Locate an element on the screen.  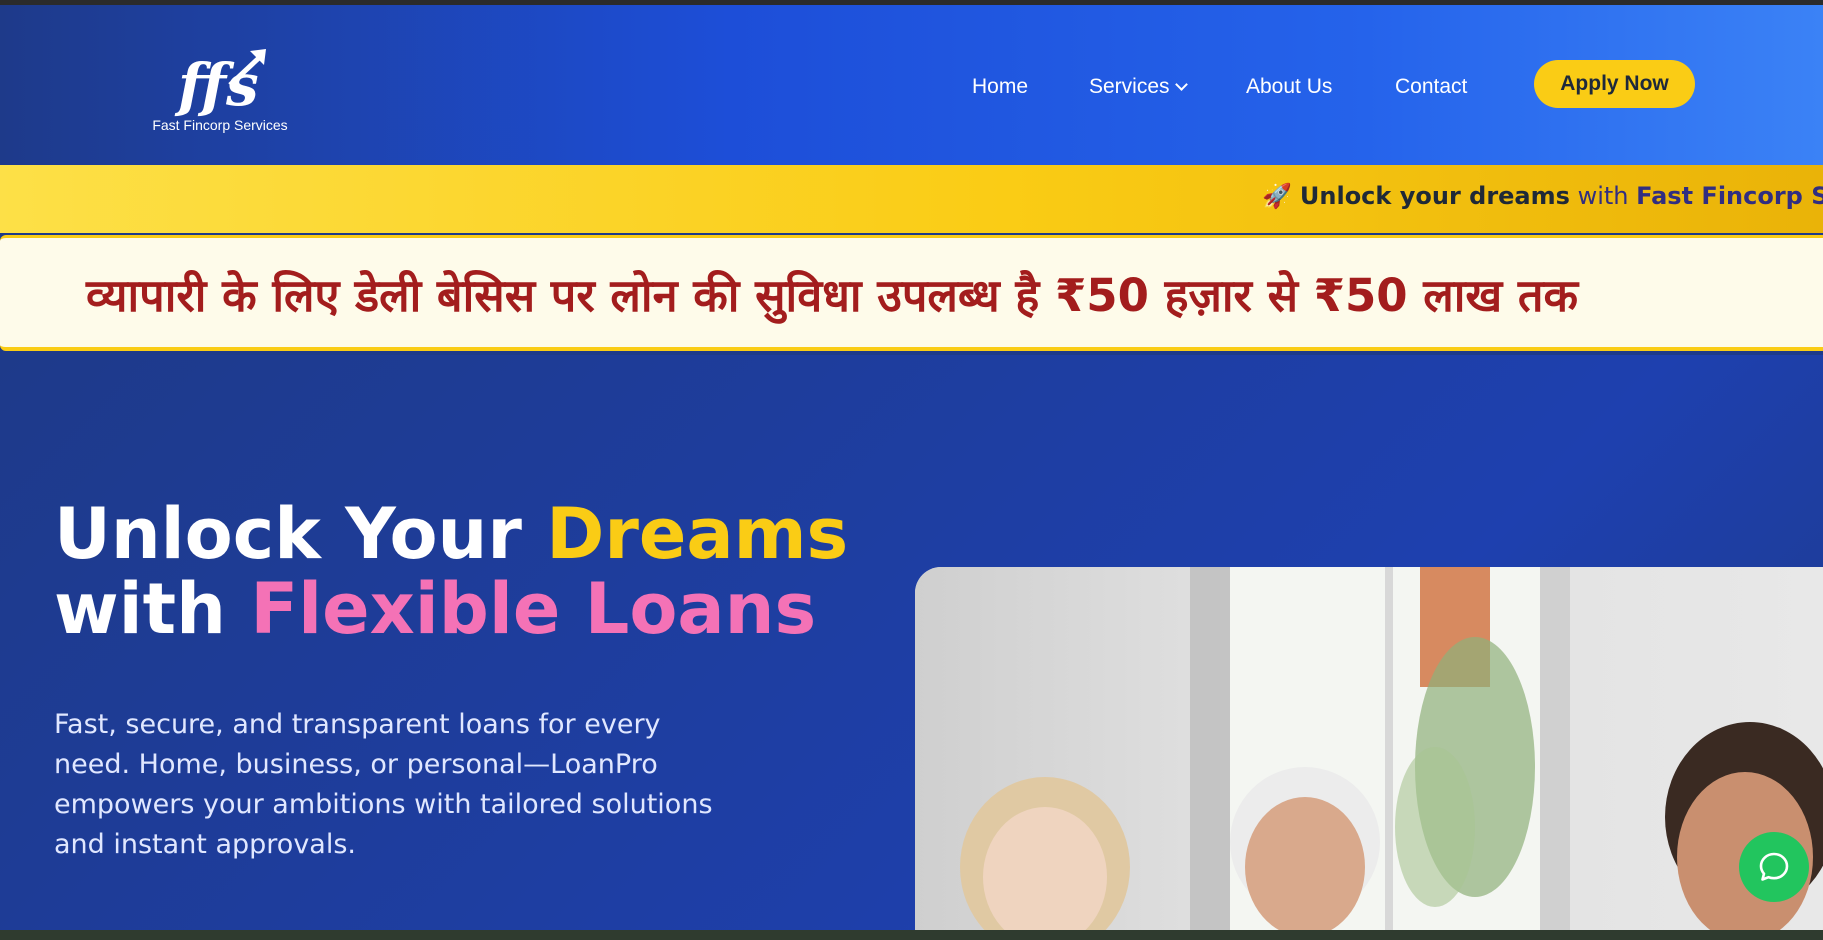
svg-text: ffs is located at coordinates (216, 84).